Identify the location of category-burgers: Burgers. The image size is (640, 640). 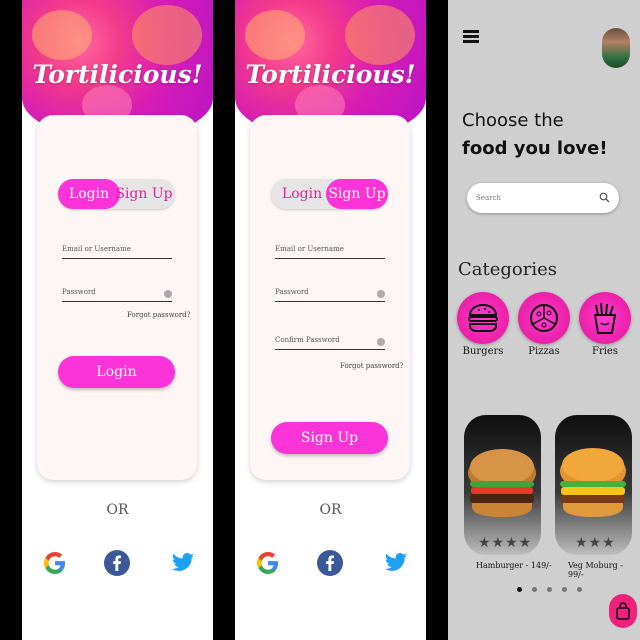
(483, 328).